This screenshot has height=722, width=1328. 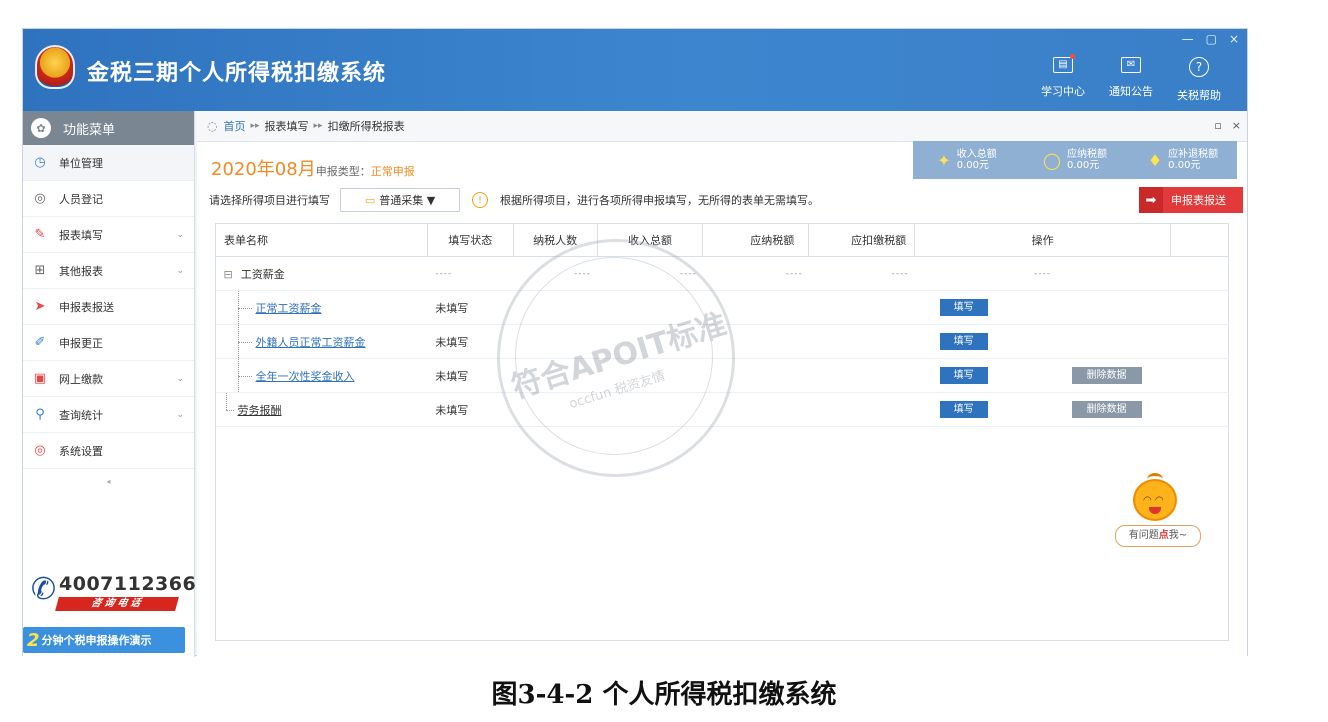 I want to click on sidebar-item-unit-management: ◷ 单位管理, so click(x=108, y=163).